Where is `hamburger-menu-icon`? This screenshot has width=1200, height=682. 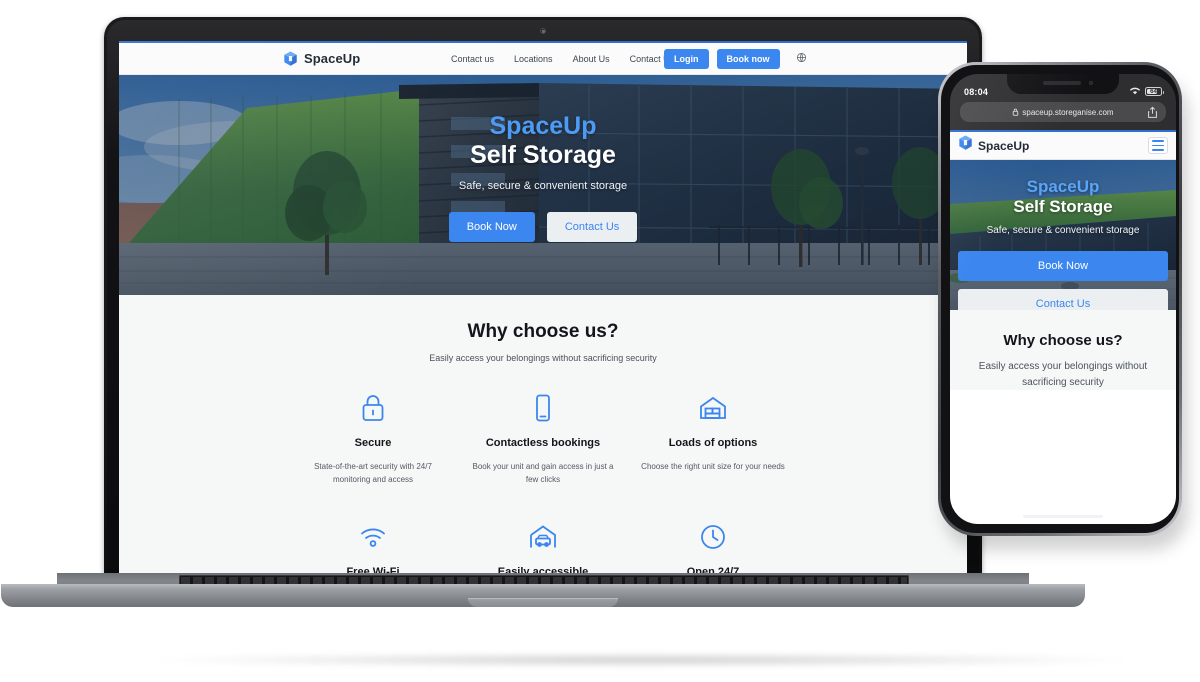
hamburger-menu-icon is located at coordinates (1158, 145).